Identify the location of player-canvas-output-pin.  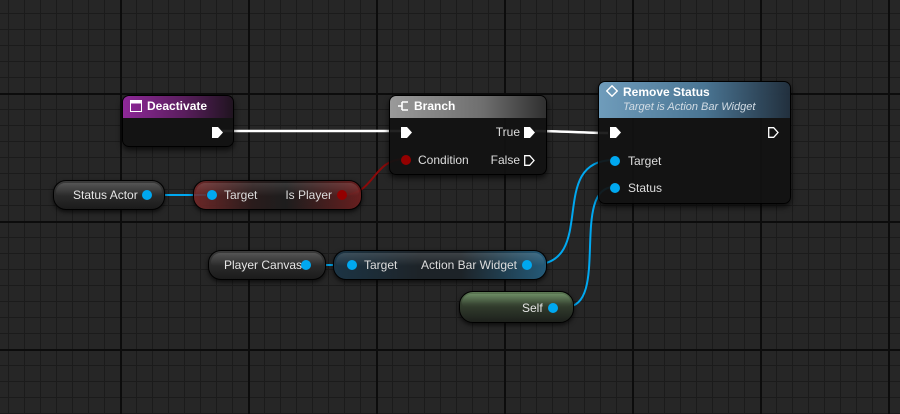
(306, 265).